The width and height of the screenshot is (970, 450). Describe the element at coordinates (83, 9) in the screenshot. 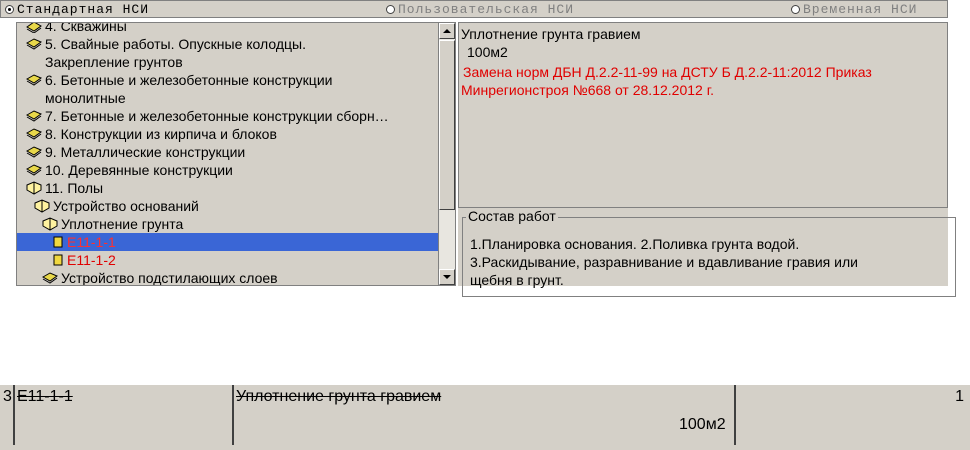

I see `radio-label: Стандартная НСИ` at that location.